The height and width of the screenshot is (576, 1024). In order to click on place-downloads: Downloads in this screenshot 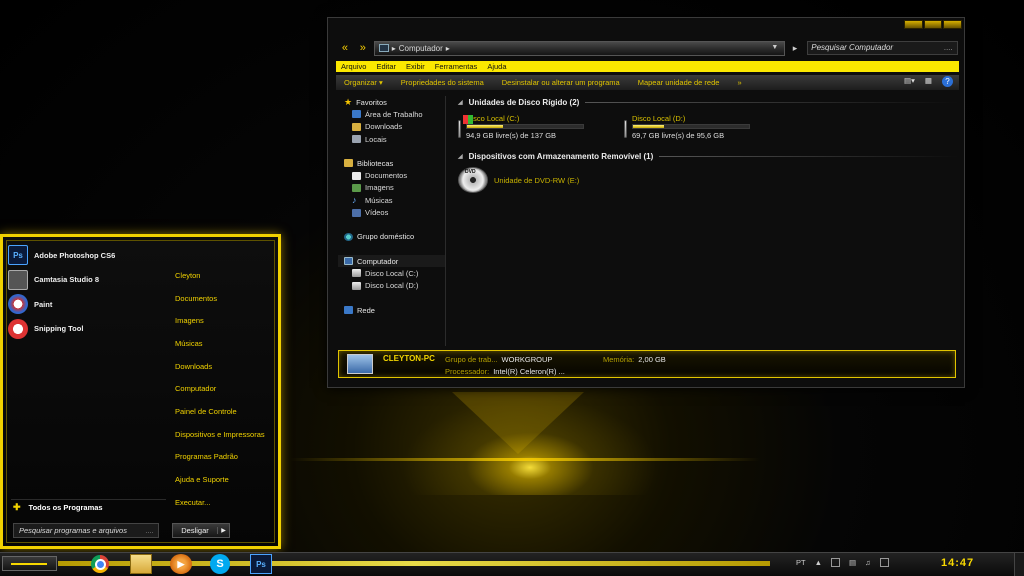, I will do `click(225, 366)`.